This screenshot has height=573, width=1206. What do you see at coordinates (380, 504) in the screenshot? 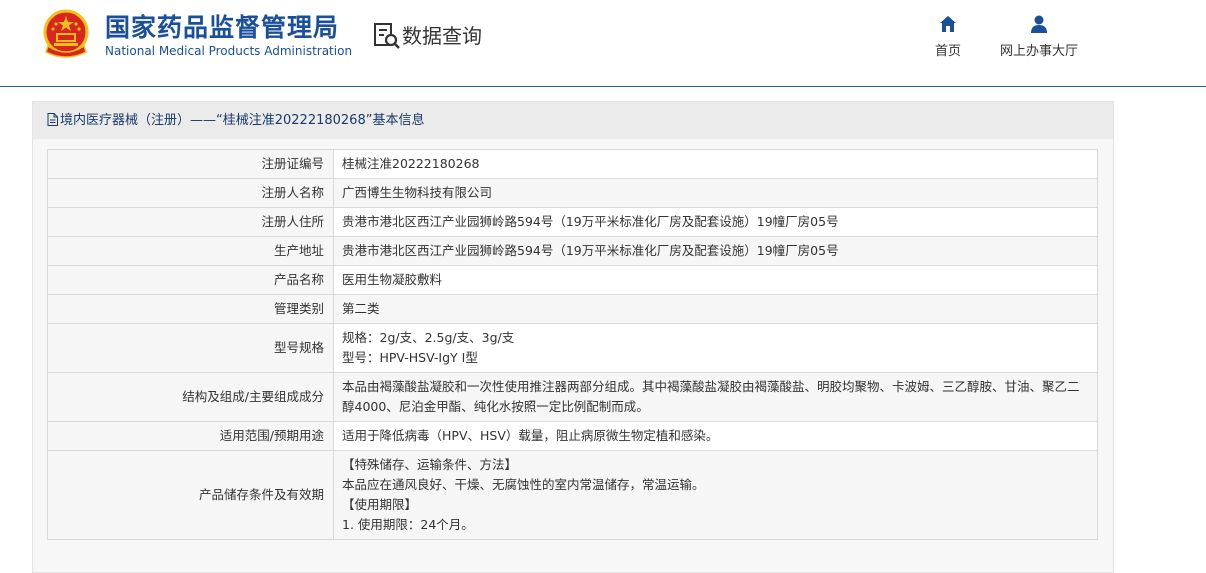
I see `field-value-line: 【使用期限】` at bounding box center [380, 504].